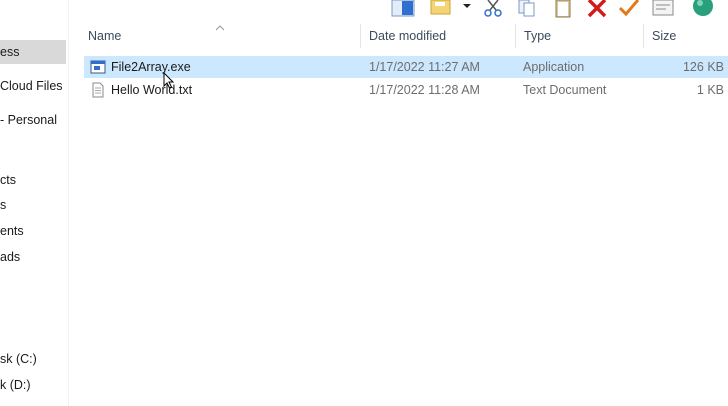  What do you see at coordinates (33, 52) in the screenshot?
I see `nav-item-quick-access: ess` at bounding box center [33, 52].